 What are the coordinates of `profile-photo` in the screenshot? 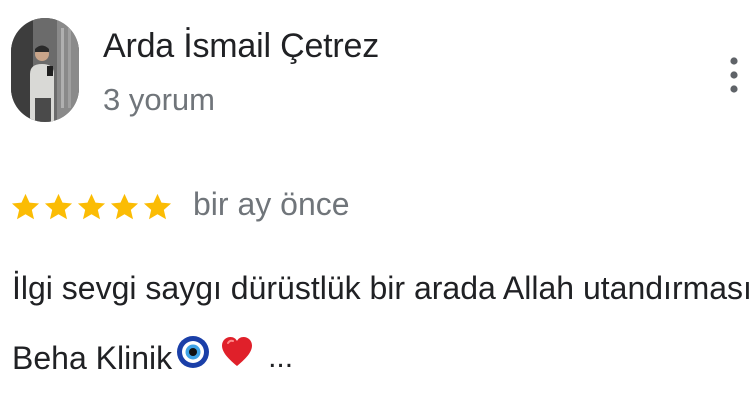 It's located at (45, 70).